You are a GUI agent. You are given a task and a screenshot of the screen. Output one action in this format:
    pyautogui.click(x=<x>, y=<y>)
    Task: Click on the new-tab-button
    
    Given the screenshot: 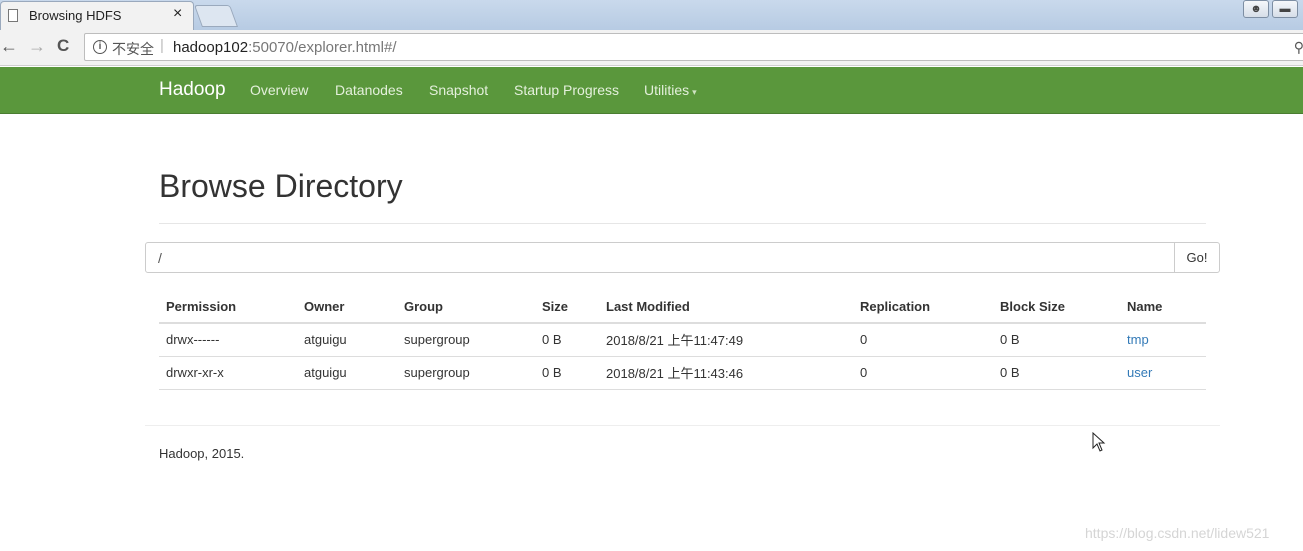 What is the action you would take?
    pyautogui.click(x=216, y=16)
    